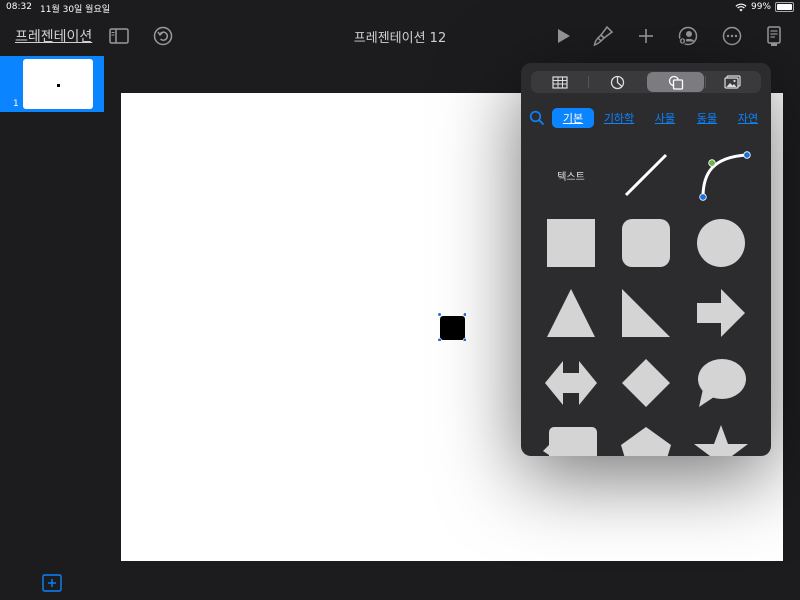  What do you see at coordinates (452, 327) in the screenshot?
I see `selected-shape` at bounding box center [452, 327].